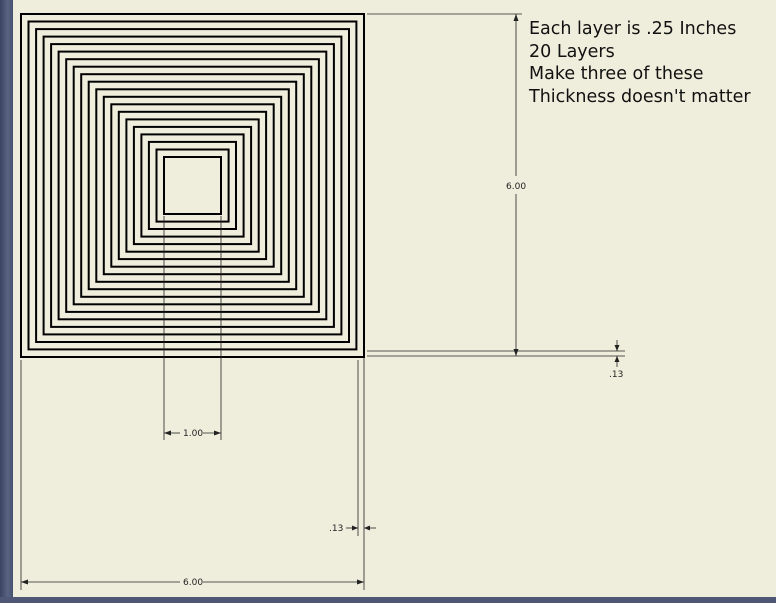  I want to click on note-layer-count: 20 Layers, so click(572, 51).